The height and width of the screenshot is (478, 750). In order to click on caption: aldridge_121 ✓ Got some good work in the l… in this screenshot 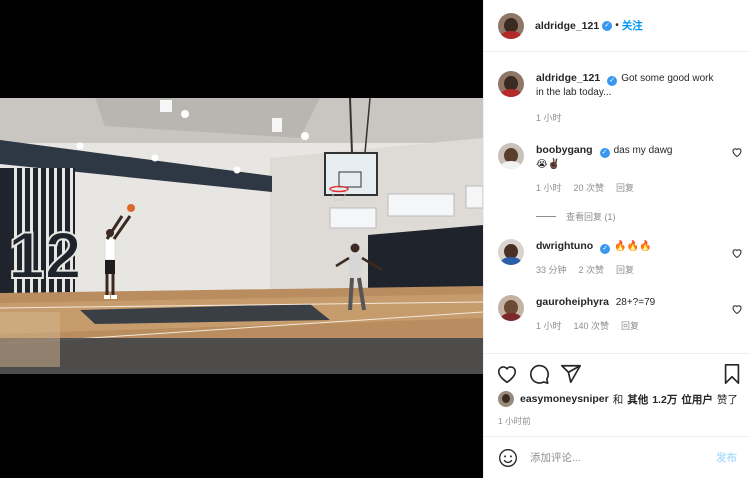, I will do `click(620, 98)`.